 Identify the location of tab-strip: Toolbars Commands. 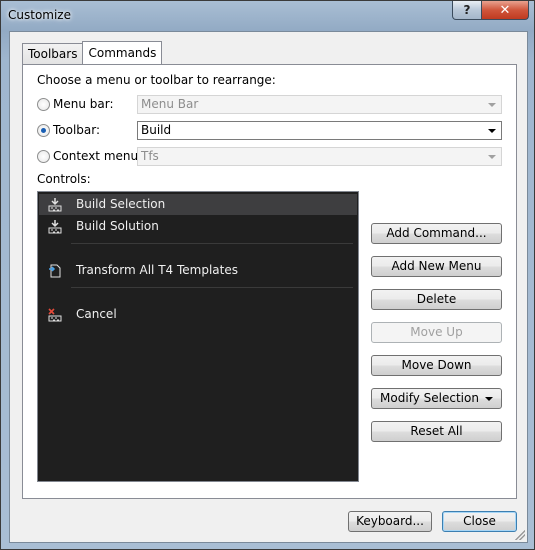
(92, 52).